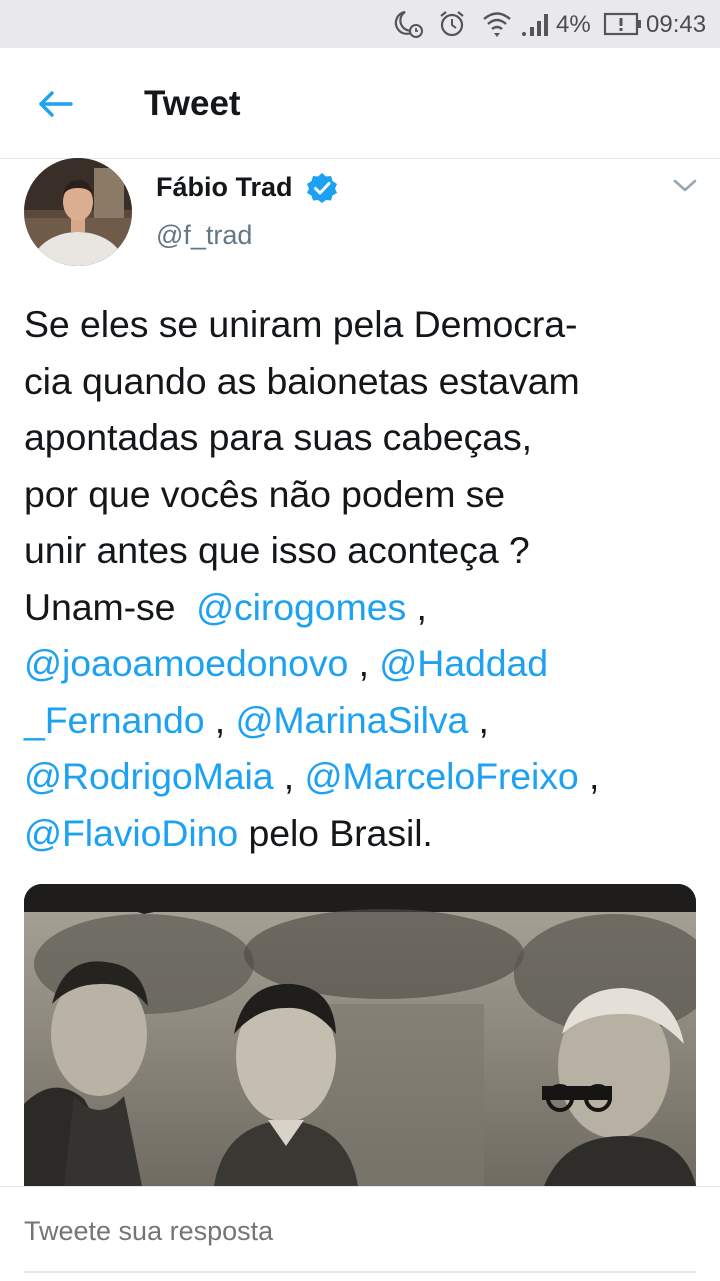  I want to click on tweet-text-segment: Se eles se uniram pela Democra-, so click(301, 324).